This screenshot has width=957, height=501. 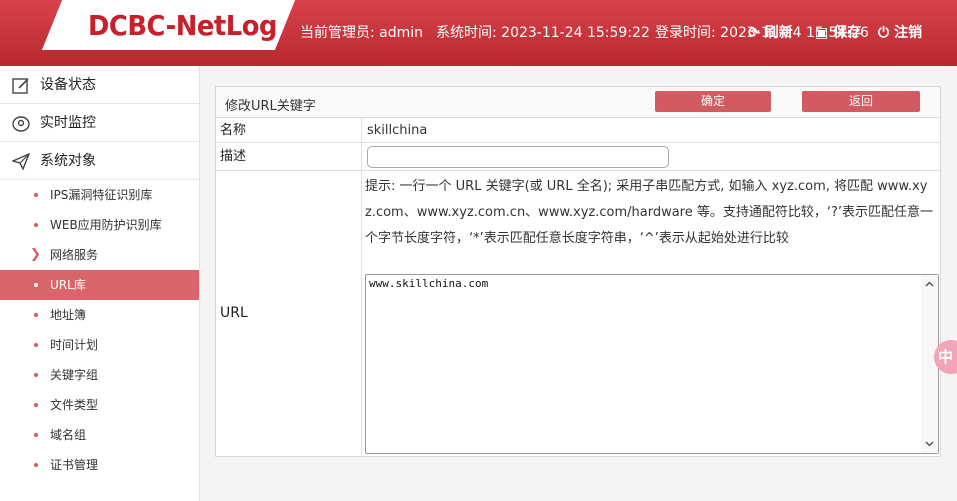 What do you see at coordinates (68, 85) in the screenshot?
I see `nav-label: 设备状态` at bounding box center [68, 85].